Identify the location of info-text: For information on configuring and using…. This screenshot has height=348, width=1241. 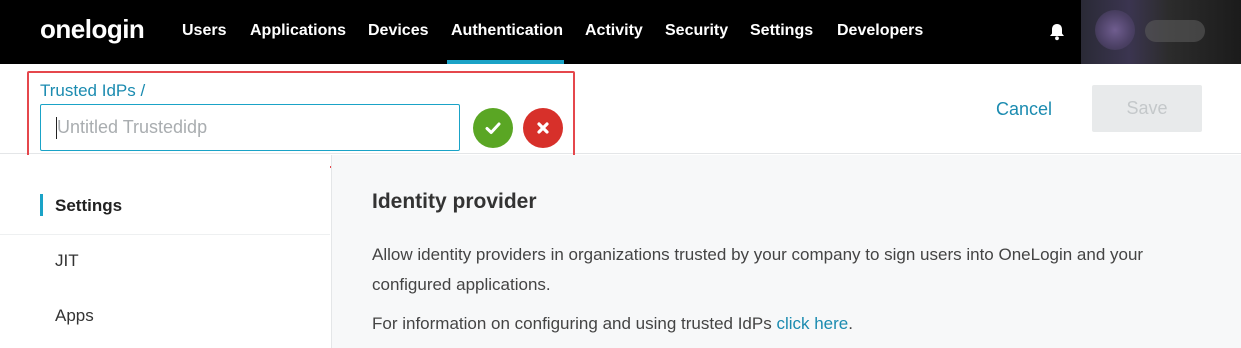
(612, 324).